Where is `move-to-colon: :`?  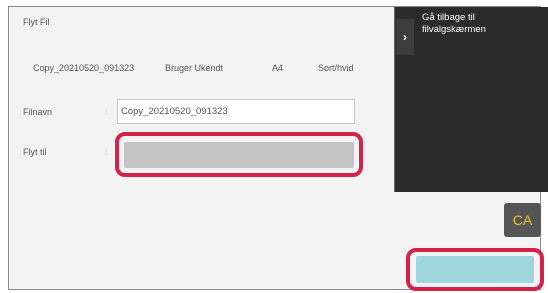 move-to-colon: : is located at coordinates (106, 152).